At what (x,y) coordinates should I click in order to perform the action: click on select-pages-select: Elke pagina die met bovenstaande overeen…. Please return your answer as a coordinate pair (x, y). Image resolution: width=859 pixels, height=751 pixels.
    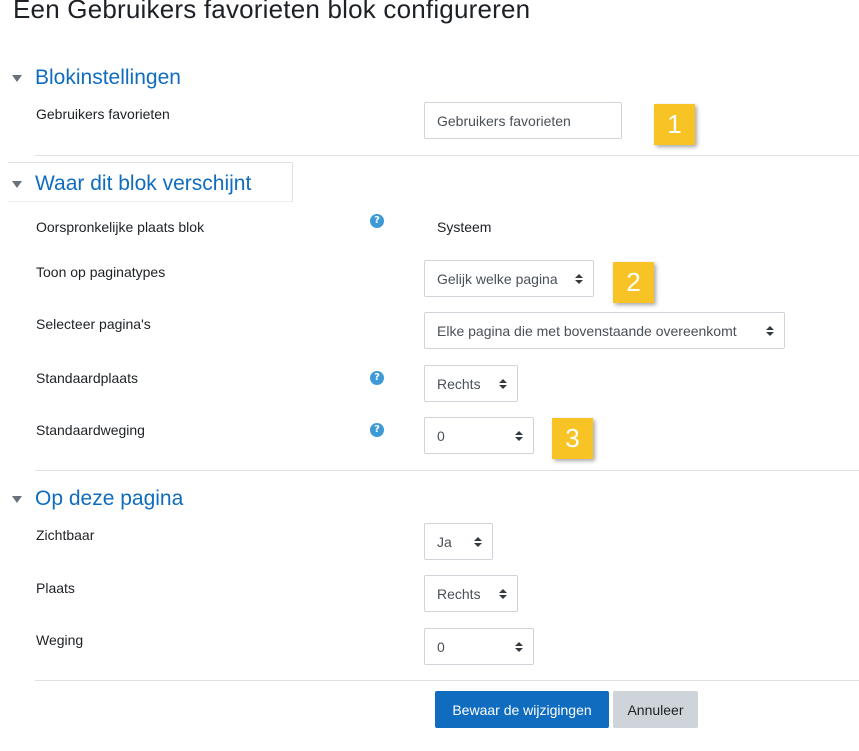
    Looking at the image, I should click on (604, 330).